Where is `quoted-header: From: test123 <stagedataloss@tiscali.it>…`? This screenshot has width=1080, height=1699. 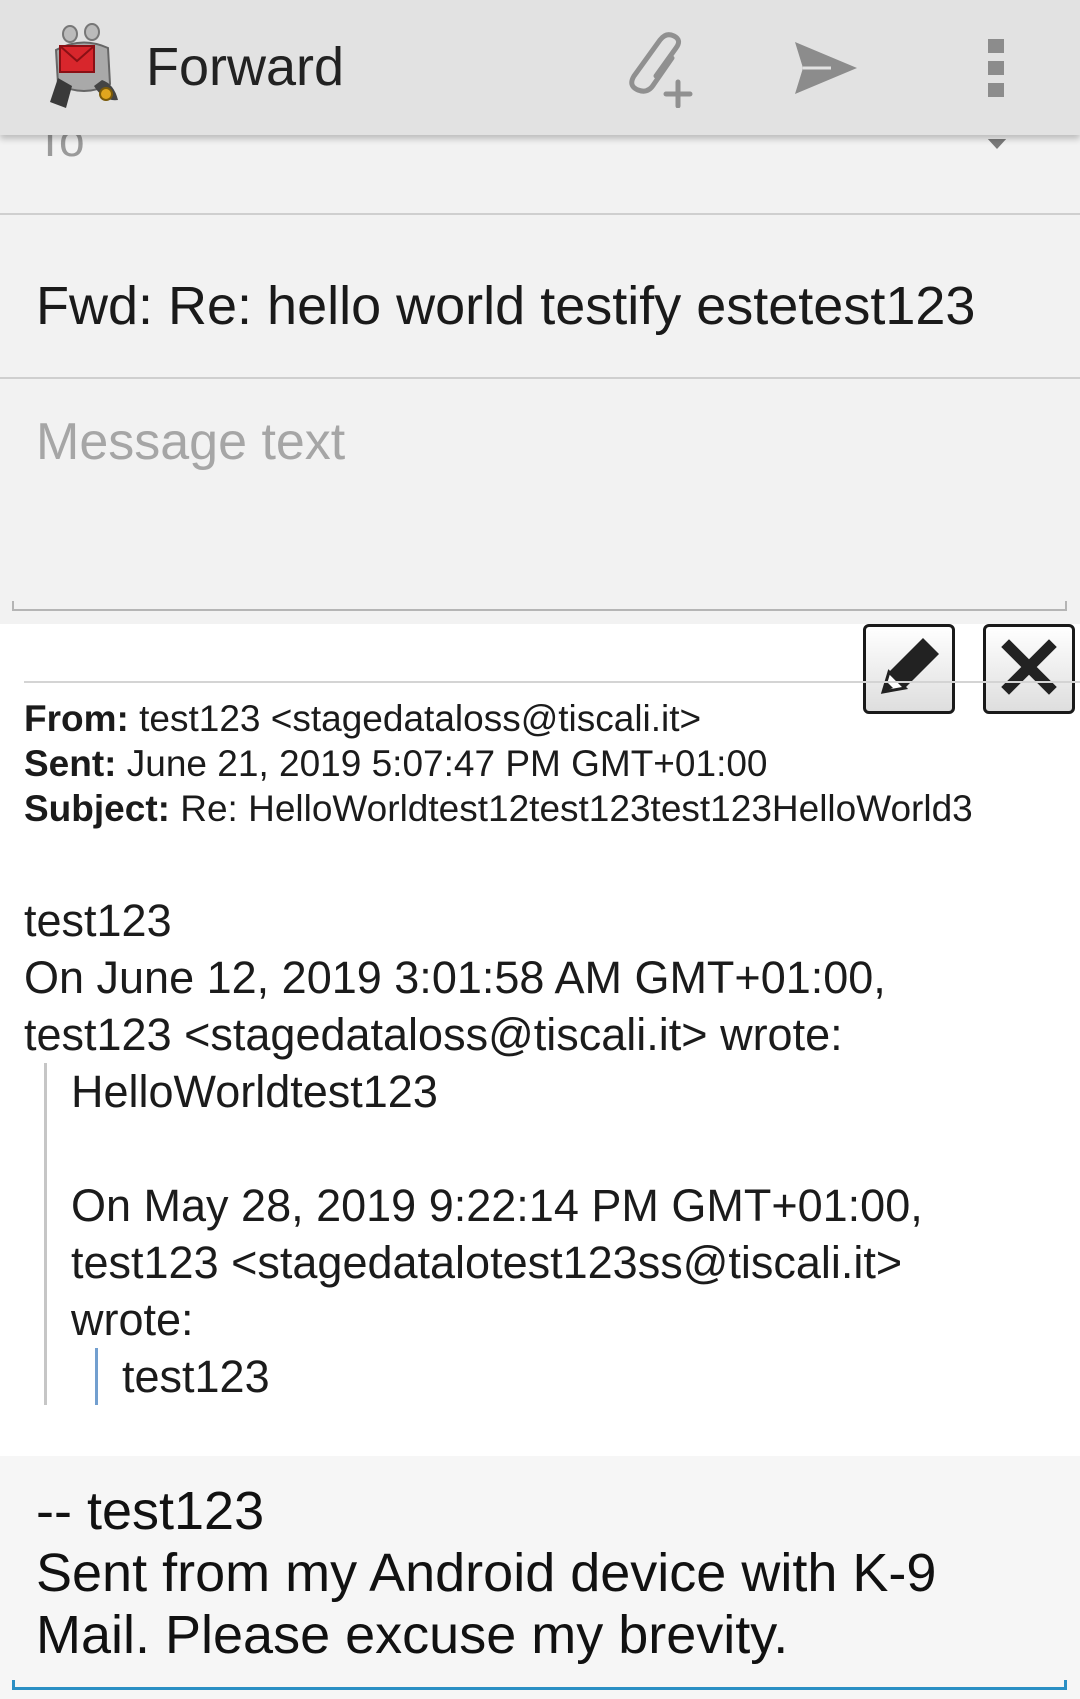
quoted-header: From: test123 <stagedataloss@tiscali.it>… is located at coordinates (498, 763).